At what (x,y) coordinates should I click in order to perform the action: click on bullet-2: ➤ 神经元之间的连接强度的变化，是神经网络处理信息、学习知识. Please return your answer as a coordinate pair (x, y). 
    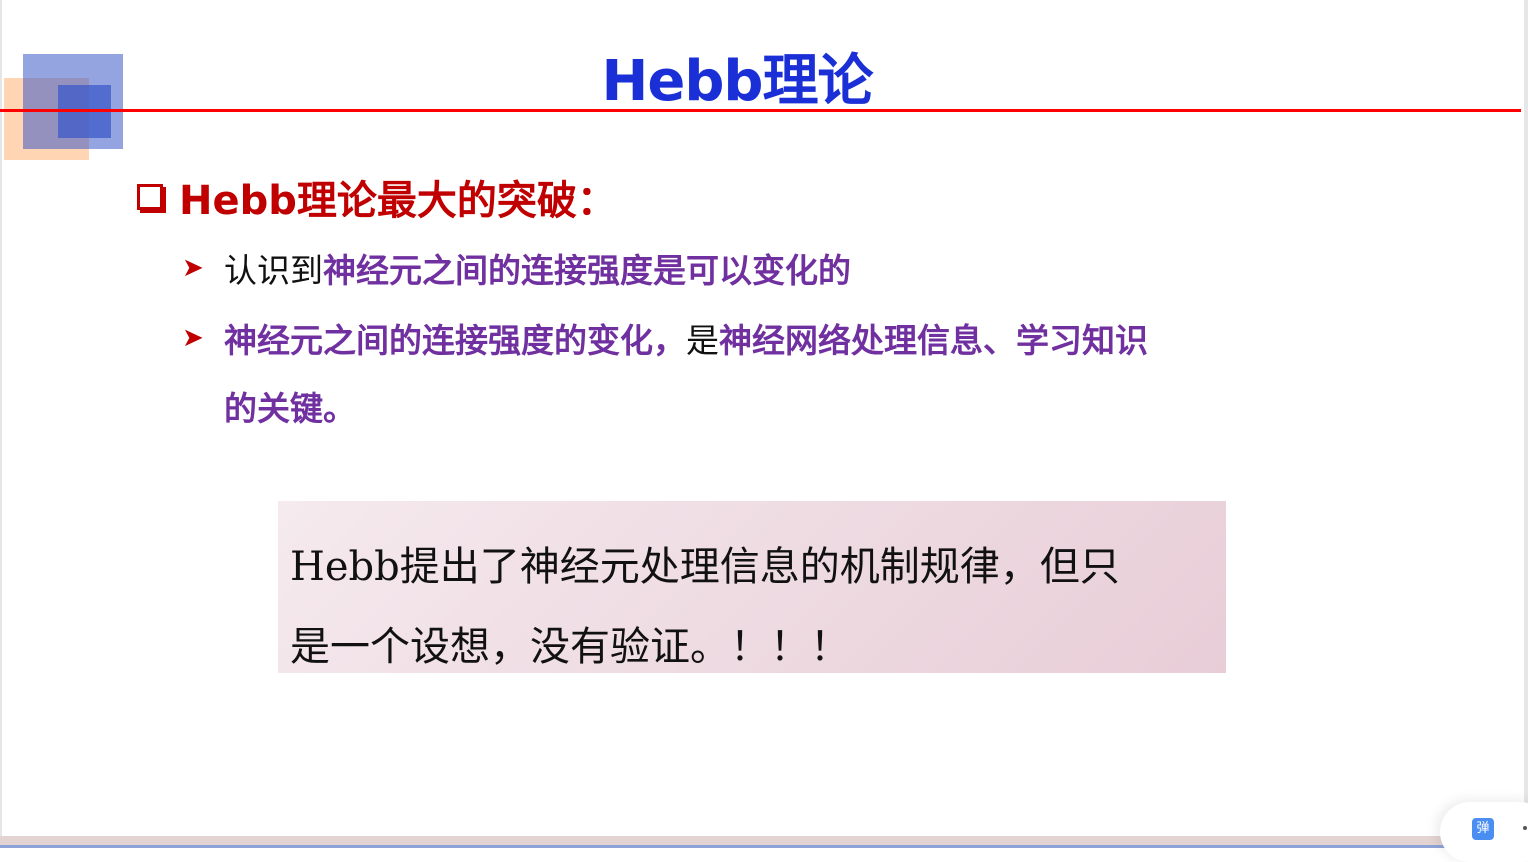
    Looking at the image, I should click on (665, 338).